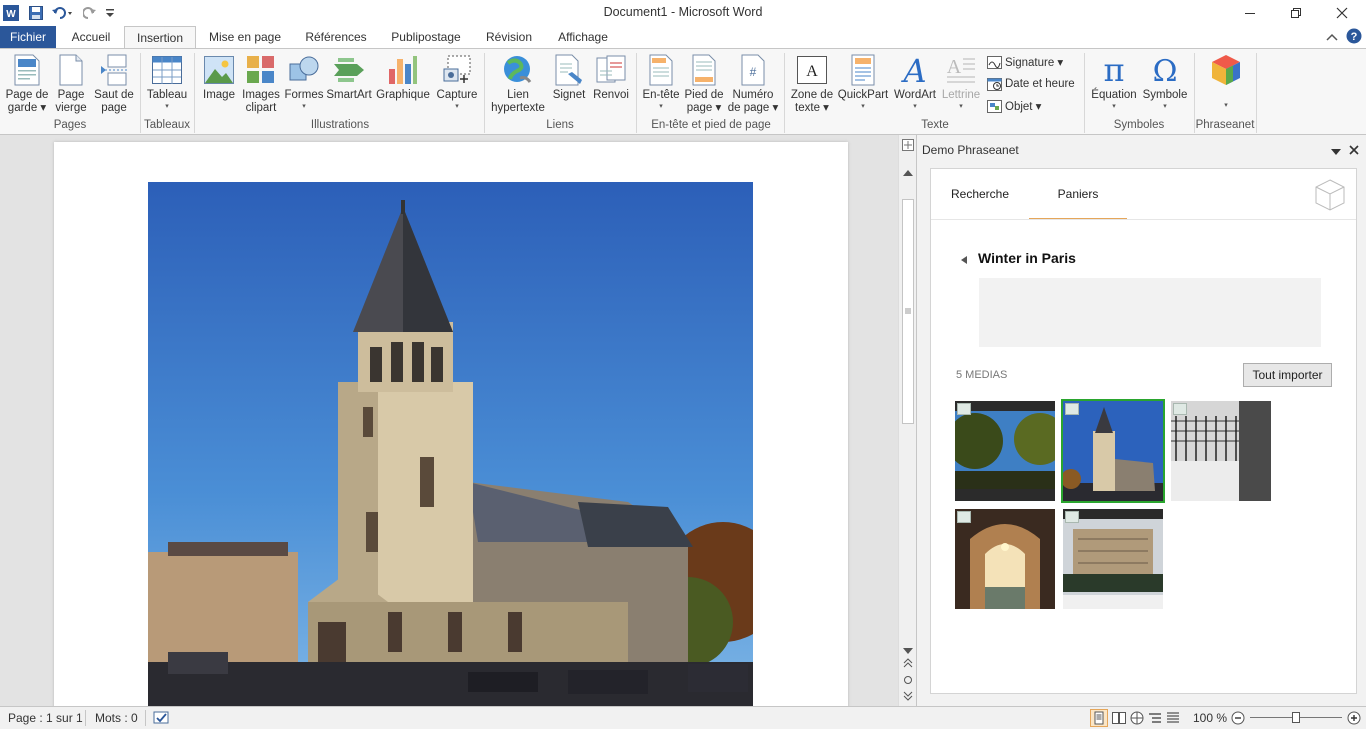 This screenshot has height=729, width=1366. I want to click on help-icon: ?, so click(1354, 37).